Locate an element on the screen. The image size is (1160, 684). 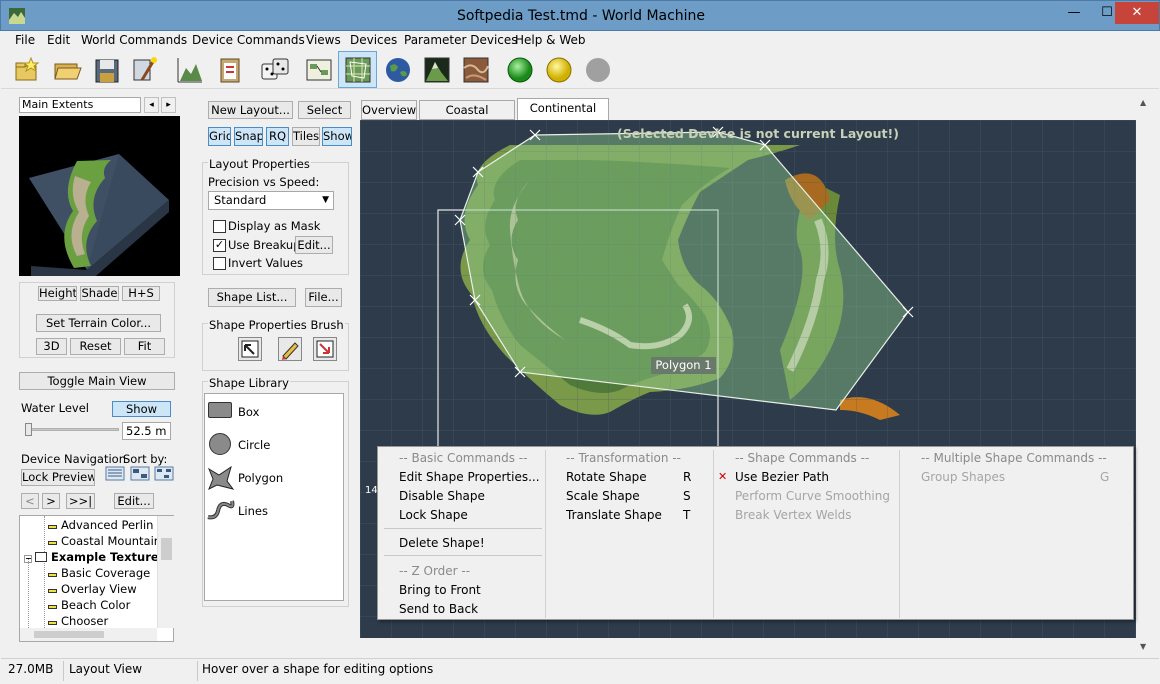
menu-rotate-shape: Rotate Shape is located at coordinates (606, 477).